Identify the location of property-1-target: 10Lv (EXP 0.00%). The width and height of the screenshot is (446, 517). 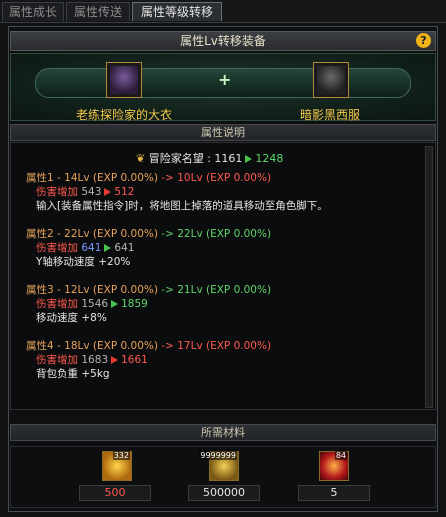
(224, 178).